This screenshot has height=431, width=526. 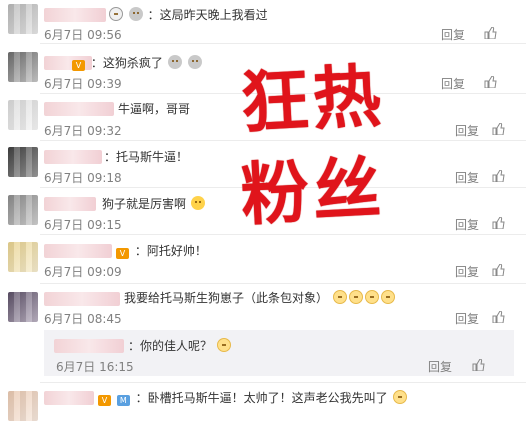 What do you see at coordinates (226, 298) in the screenshot?
I see `comment-content: 我要给托马斯生狗崽子（此条包对象）` at bounding box center [226, 298].